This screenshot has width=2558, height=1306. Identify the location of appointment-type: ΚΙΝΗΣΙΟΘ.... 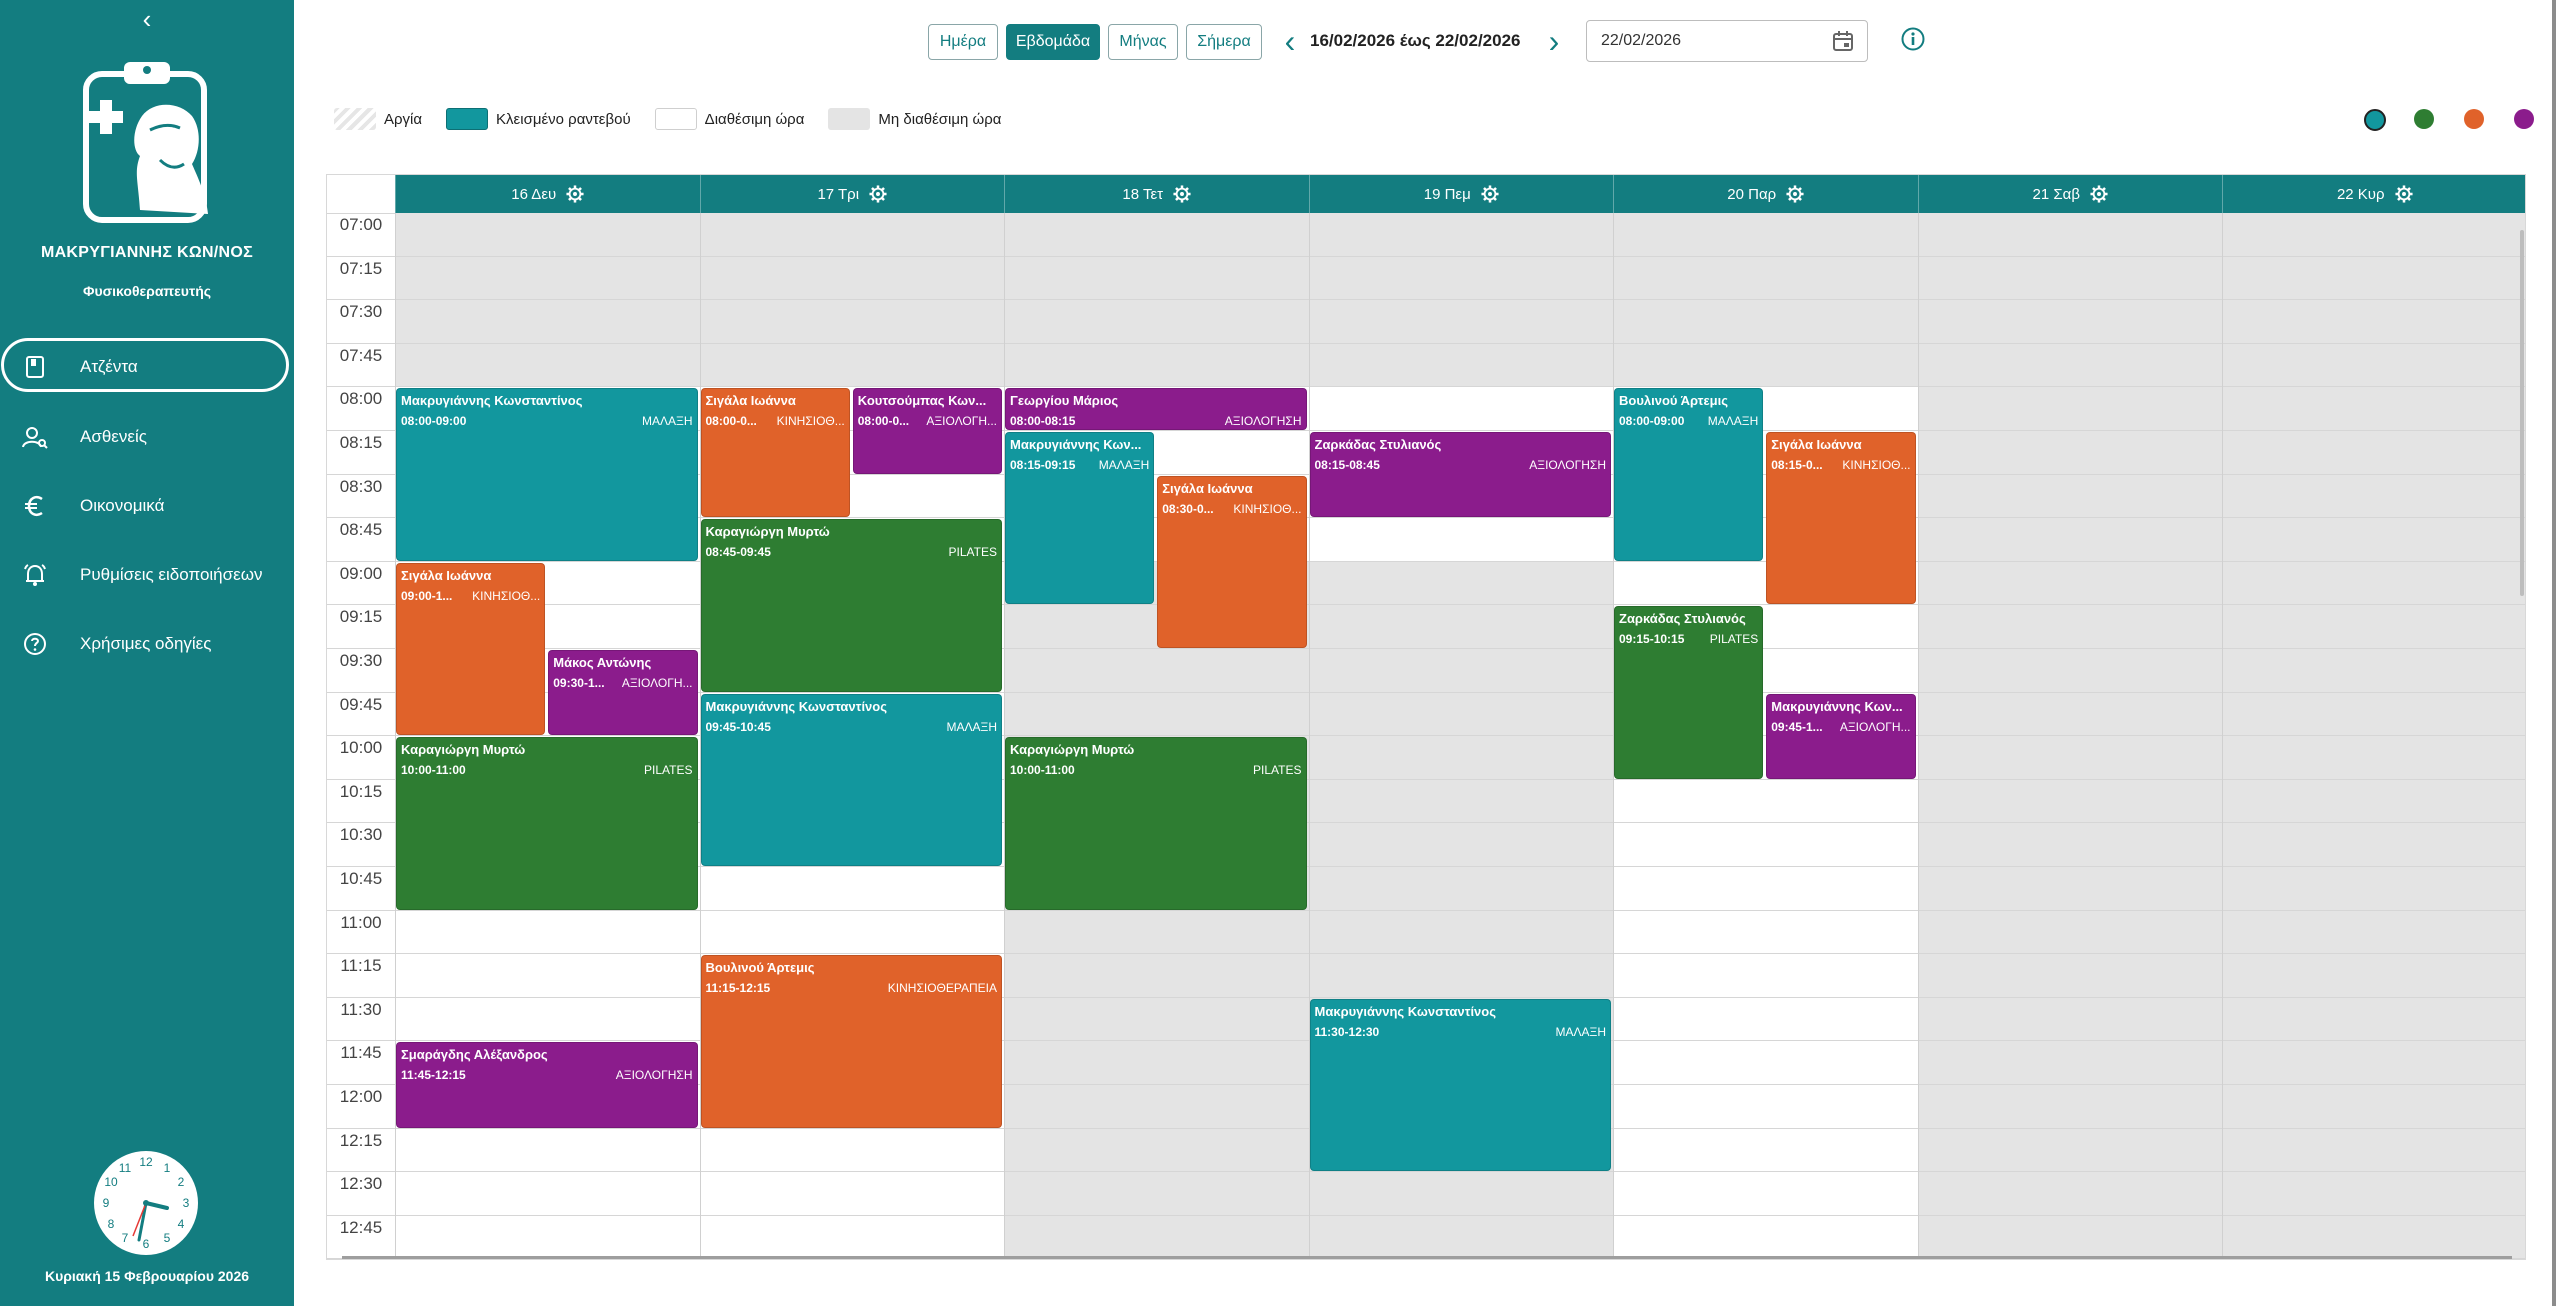
(1876, 465).